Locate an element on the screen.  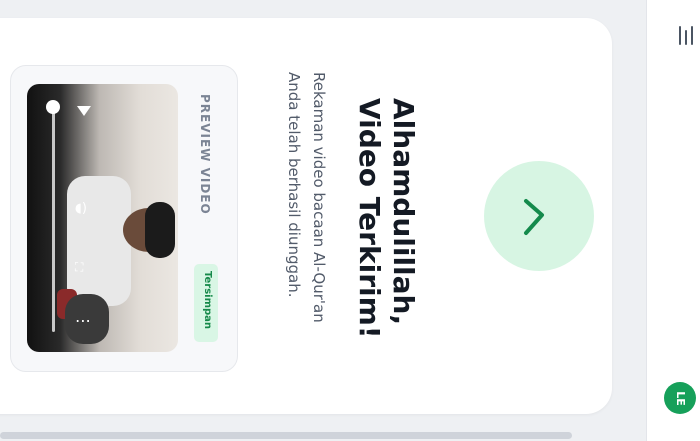
avatar-initials: LE is located at coordinates (680, 398).